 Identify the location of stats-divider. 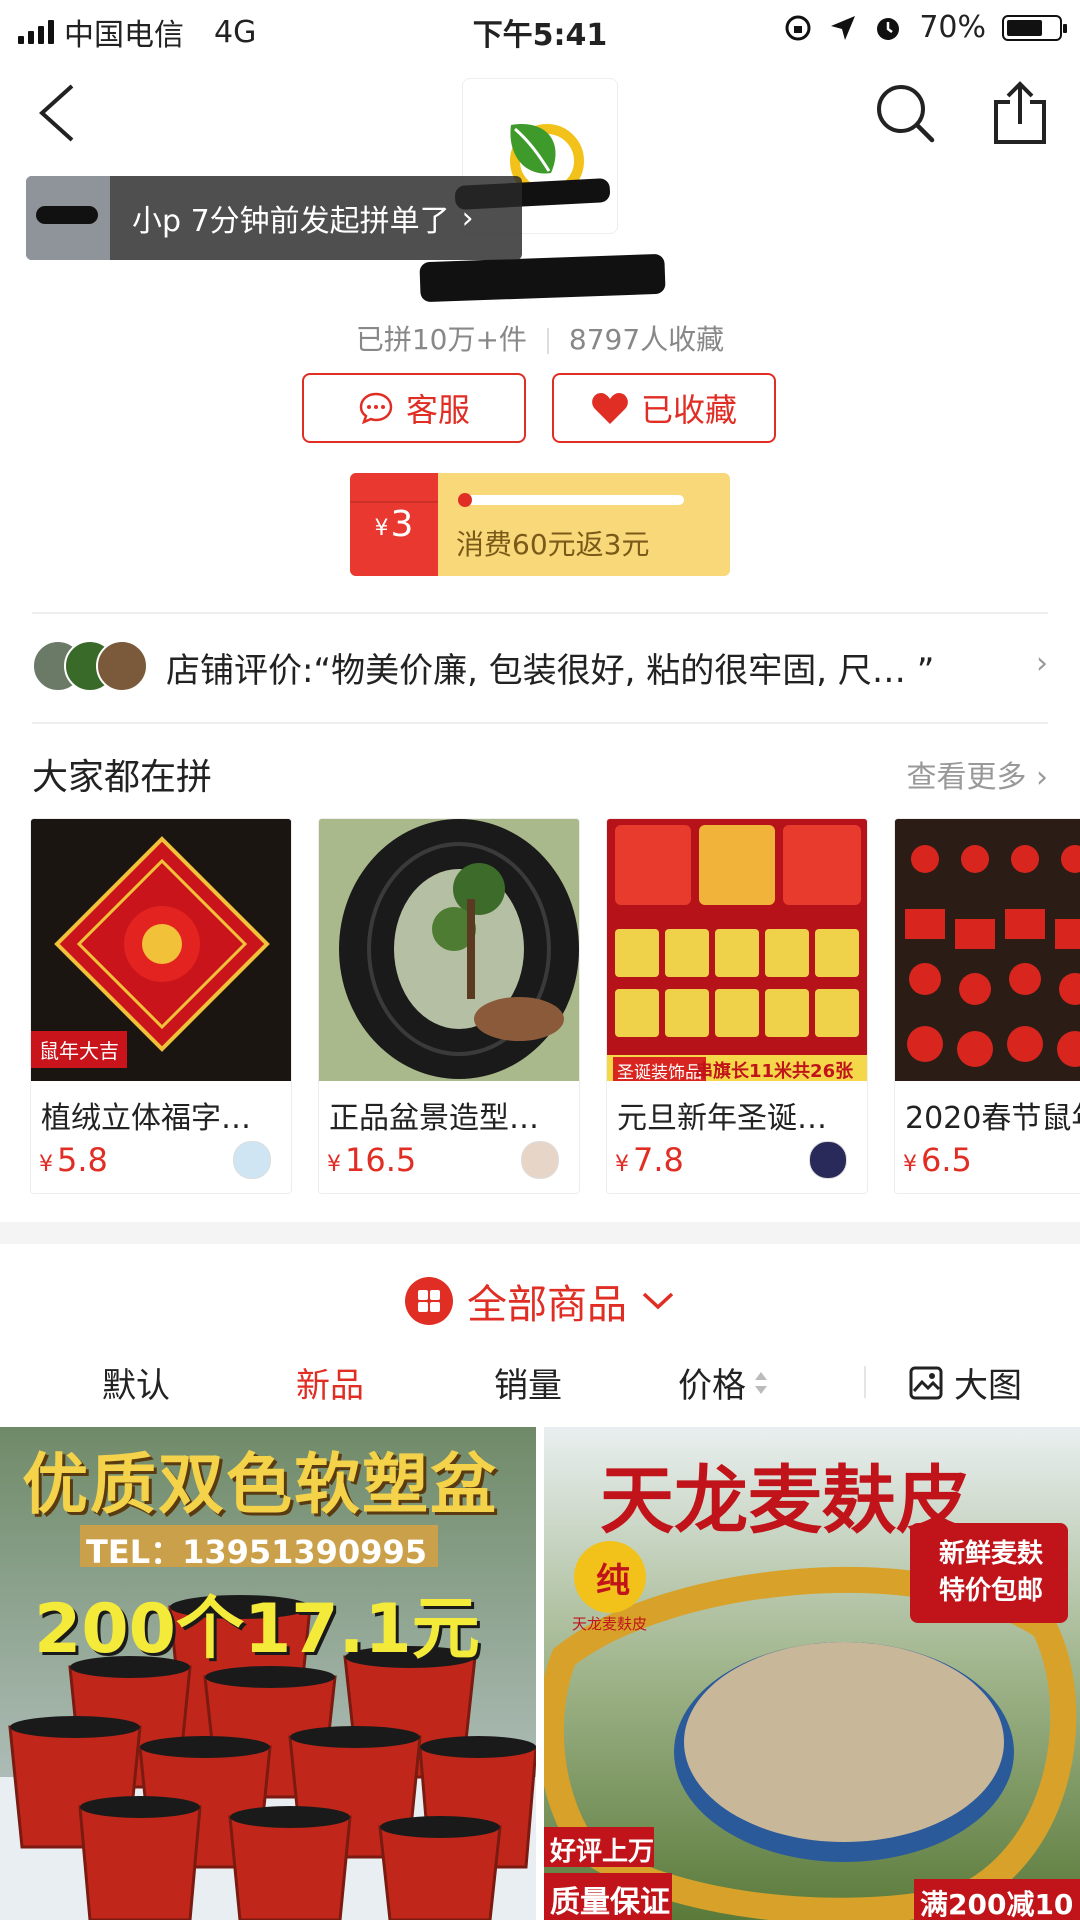
(547, 341).